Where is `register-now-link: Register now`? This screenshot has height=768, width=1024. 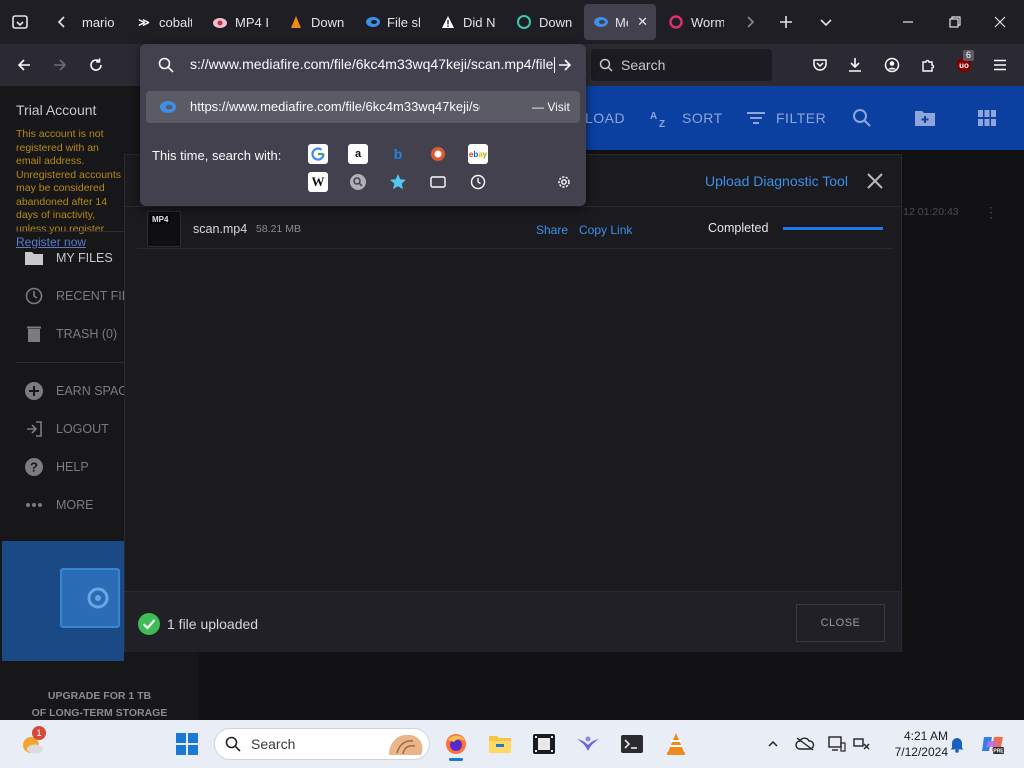 register-now-link: Register now is located at coordinates (51, 242).